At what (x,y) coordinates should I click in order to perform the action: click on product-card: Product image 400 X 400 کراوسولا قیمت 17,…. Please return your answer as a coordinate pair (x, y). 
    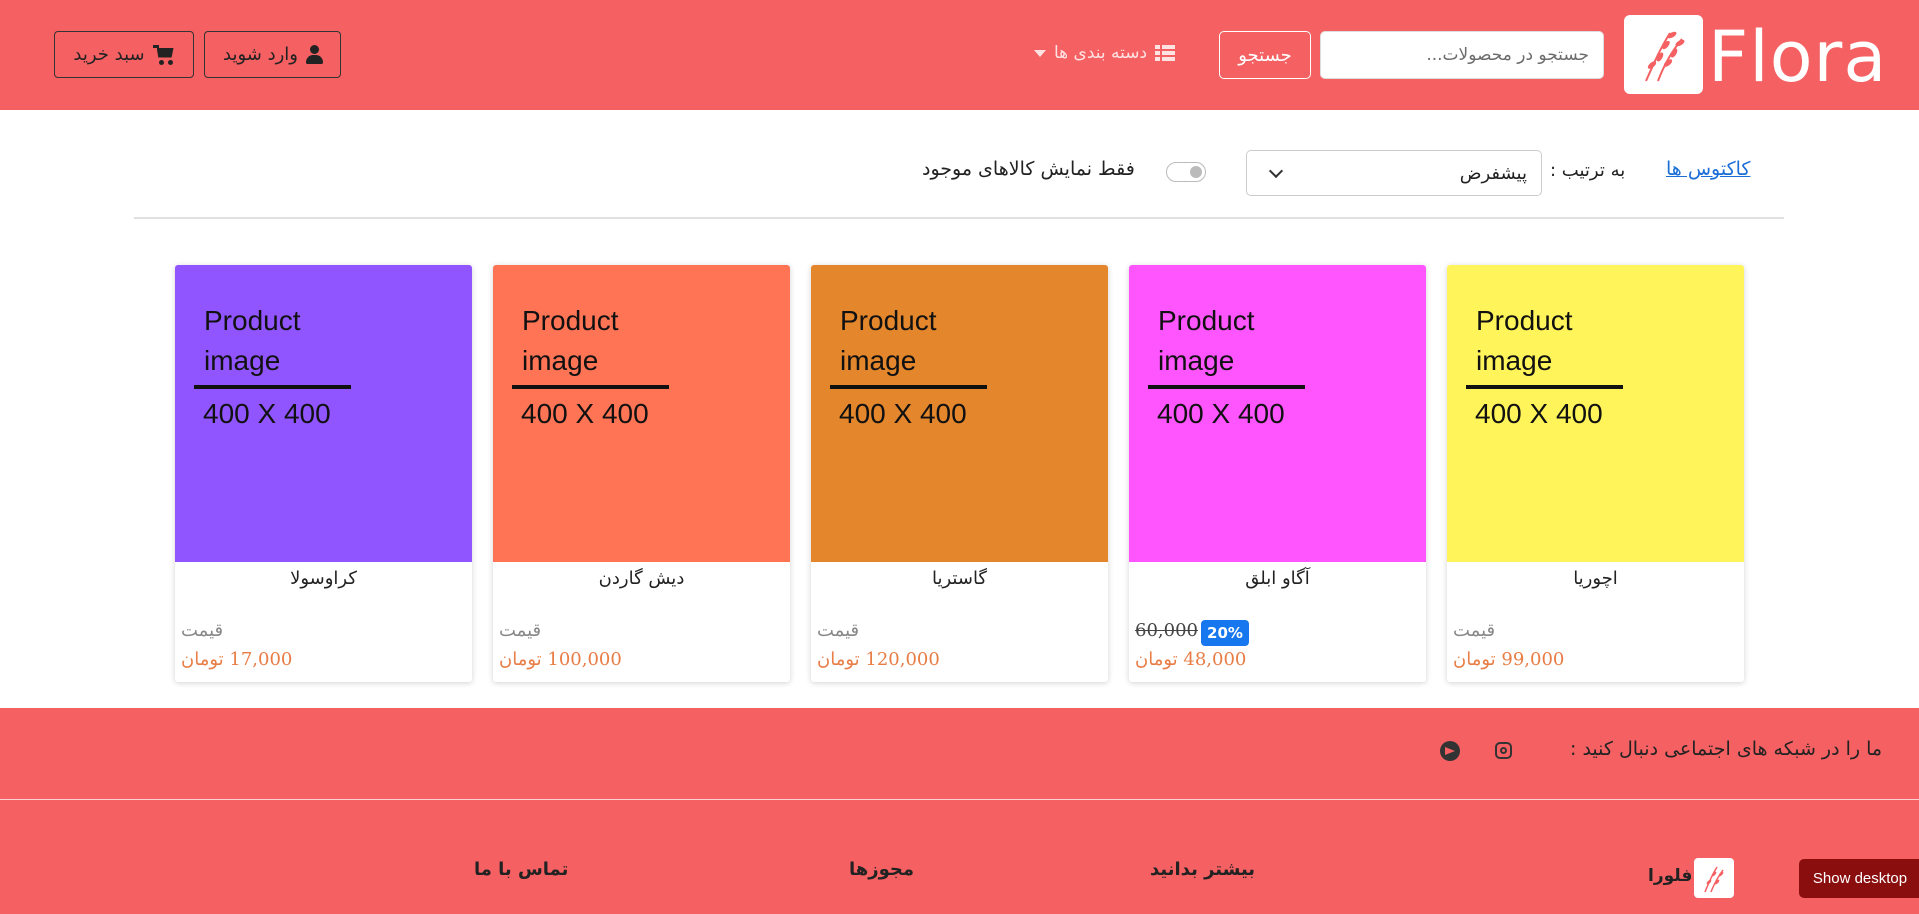
    Looking at the image, I should click on (323, 473).